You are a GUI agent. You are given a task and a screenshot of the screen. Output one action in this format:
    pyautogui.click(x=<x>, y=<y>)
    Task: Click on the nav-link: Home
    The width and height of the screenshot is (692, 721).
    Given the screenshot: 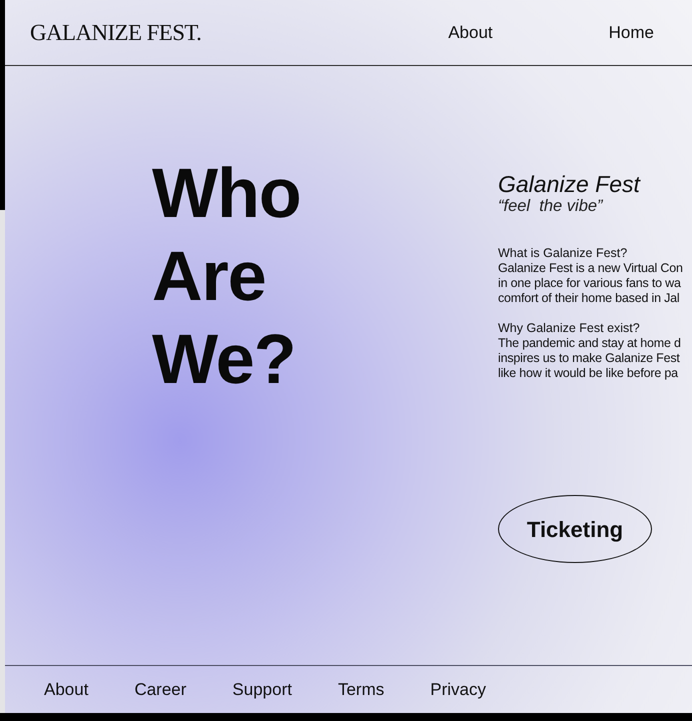 What is the action you would take?
    pyautogui.click(x=631, y=33)
    